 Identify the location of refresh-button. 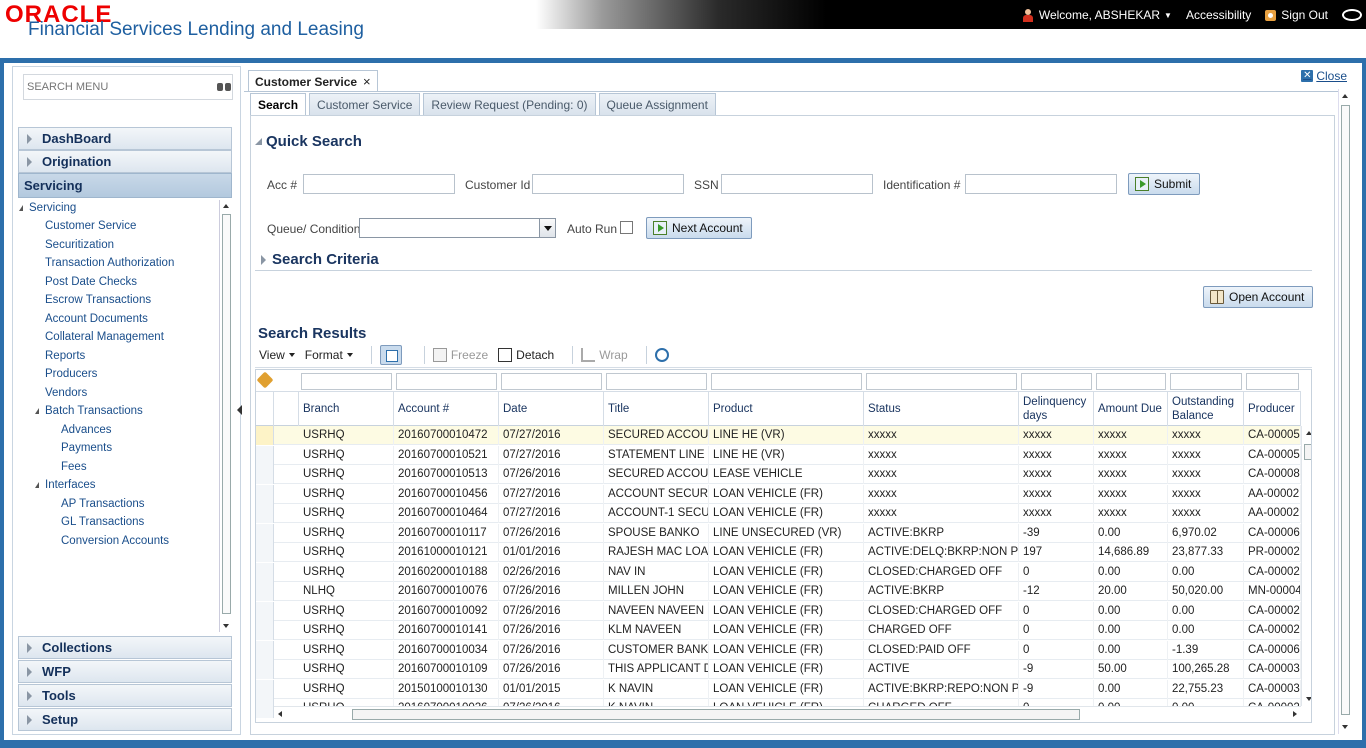
(663, 355).